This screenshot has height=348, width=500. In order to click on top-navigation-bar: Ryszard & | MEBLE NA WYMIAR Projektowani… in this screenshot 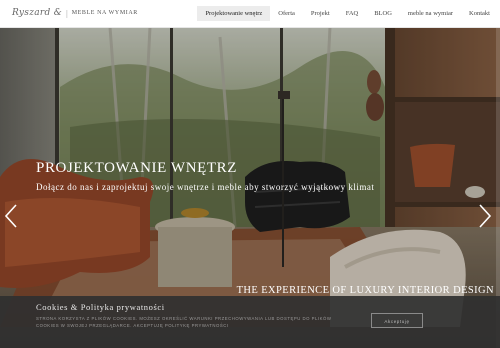, I will do `click(250, 14)`.